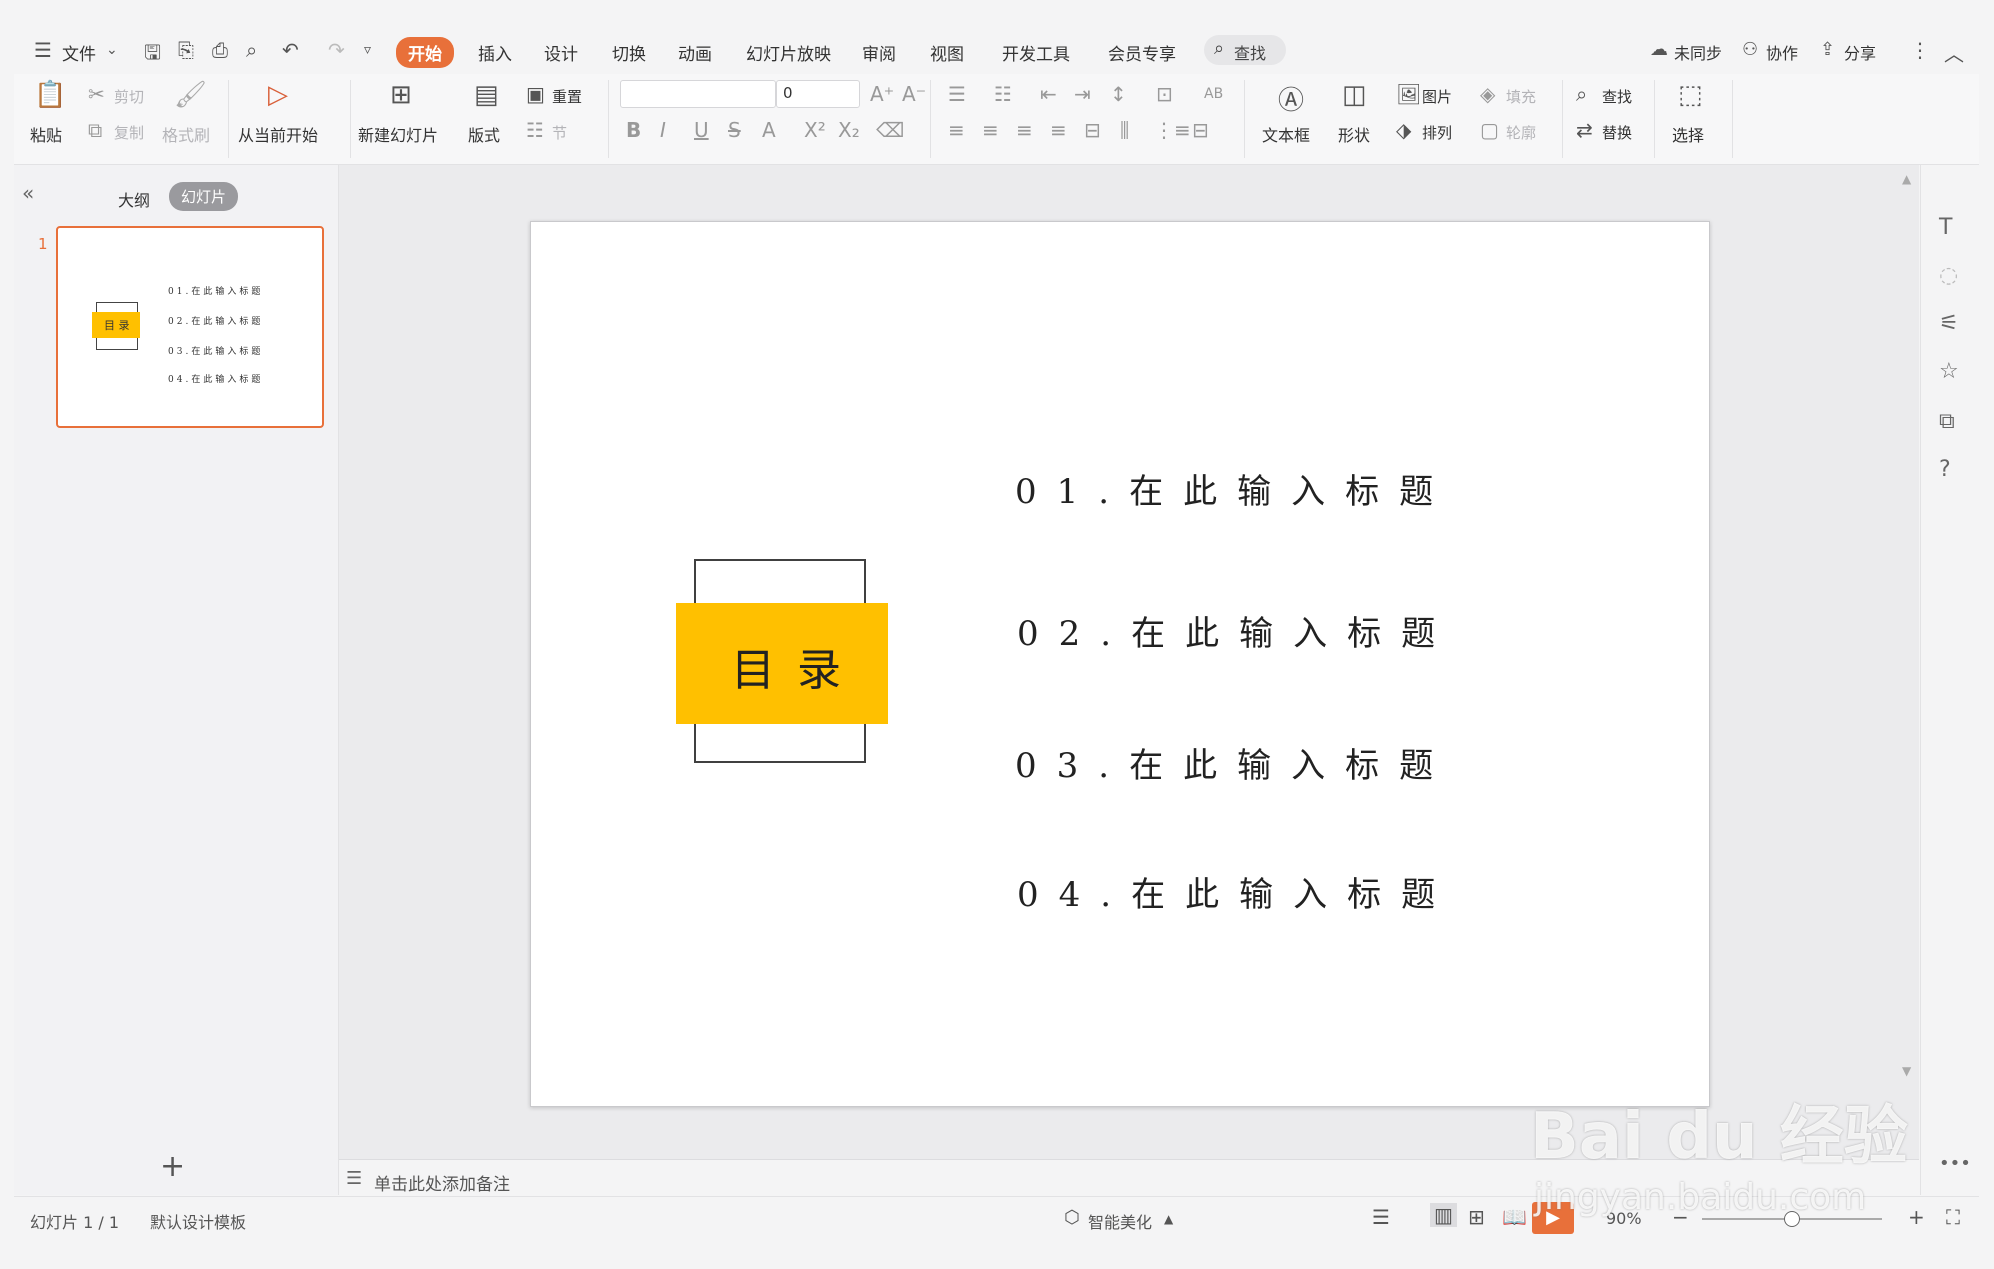 The image size is (1994, 1269). I want to click on toc-item-2: 02.在此输入标题, so click(1236, 630).